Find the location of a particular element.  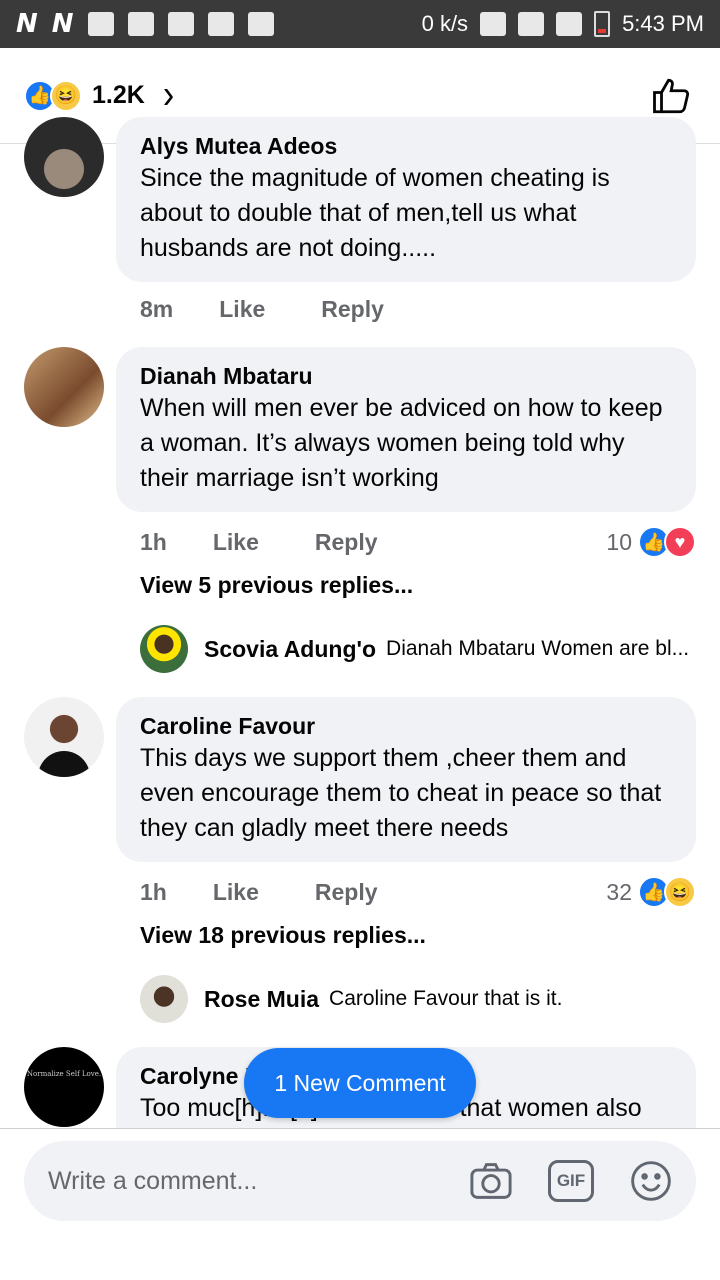

reaction-summary: 10 👍 ♥ is located at coordinates (651, 542).